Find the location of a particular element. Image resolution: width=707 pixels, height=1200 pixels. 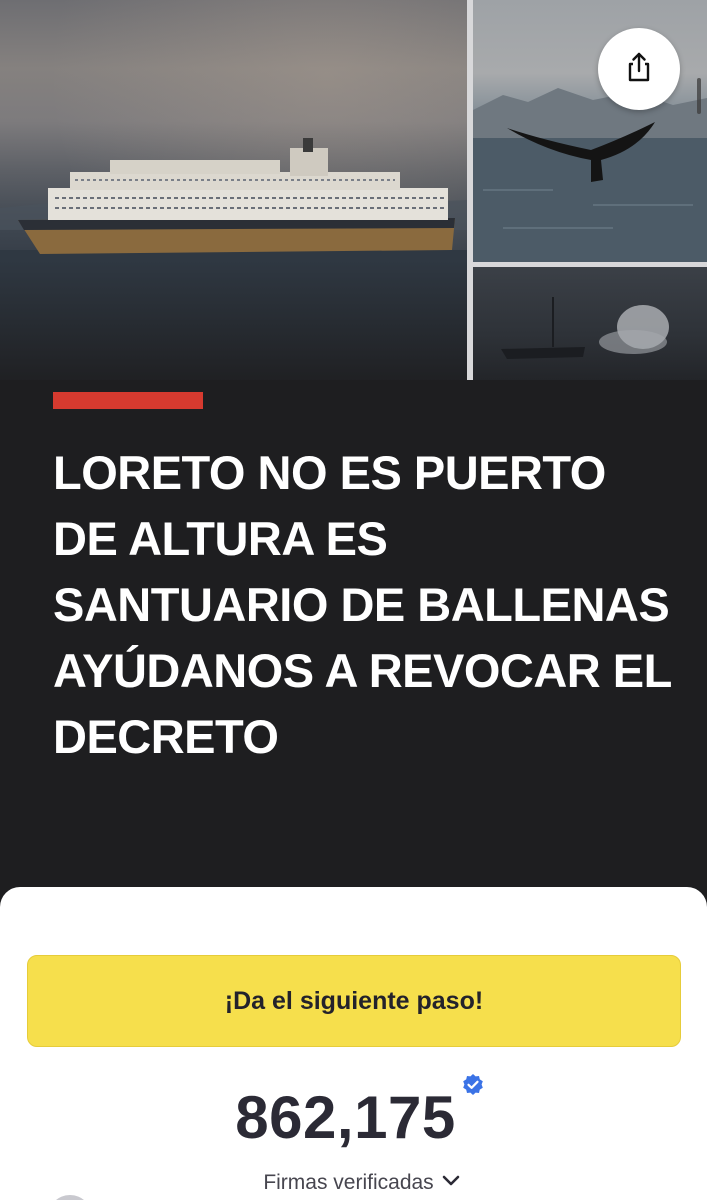

chevron-down-icon is located at coordinates (451, 1181).